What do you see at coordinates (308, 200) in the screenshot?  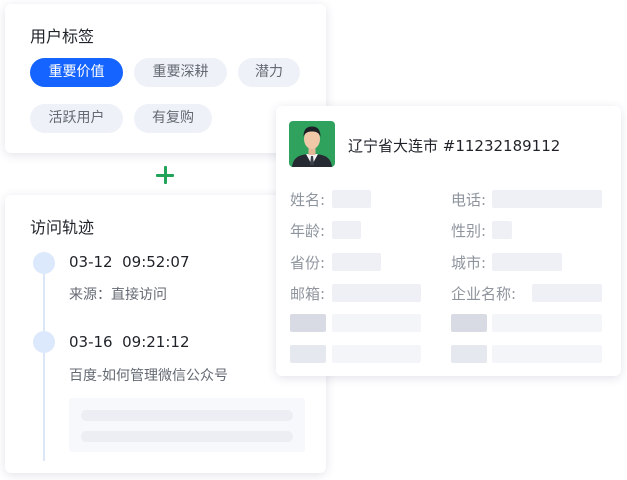 I see `field-label-name: 姓名:` at bounding box center [308, 200].